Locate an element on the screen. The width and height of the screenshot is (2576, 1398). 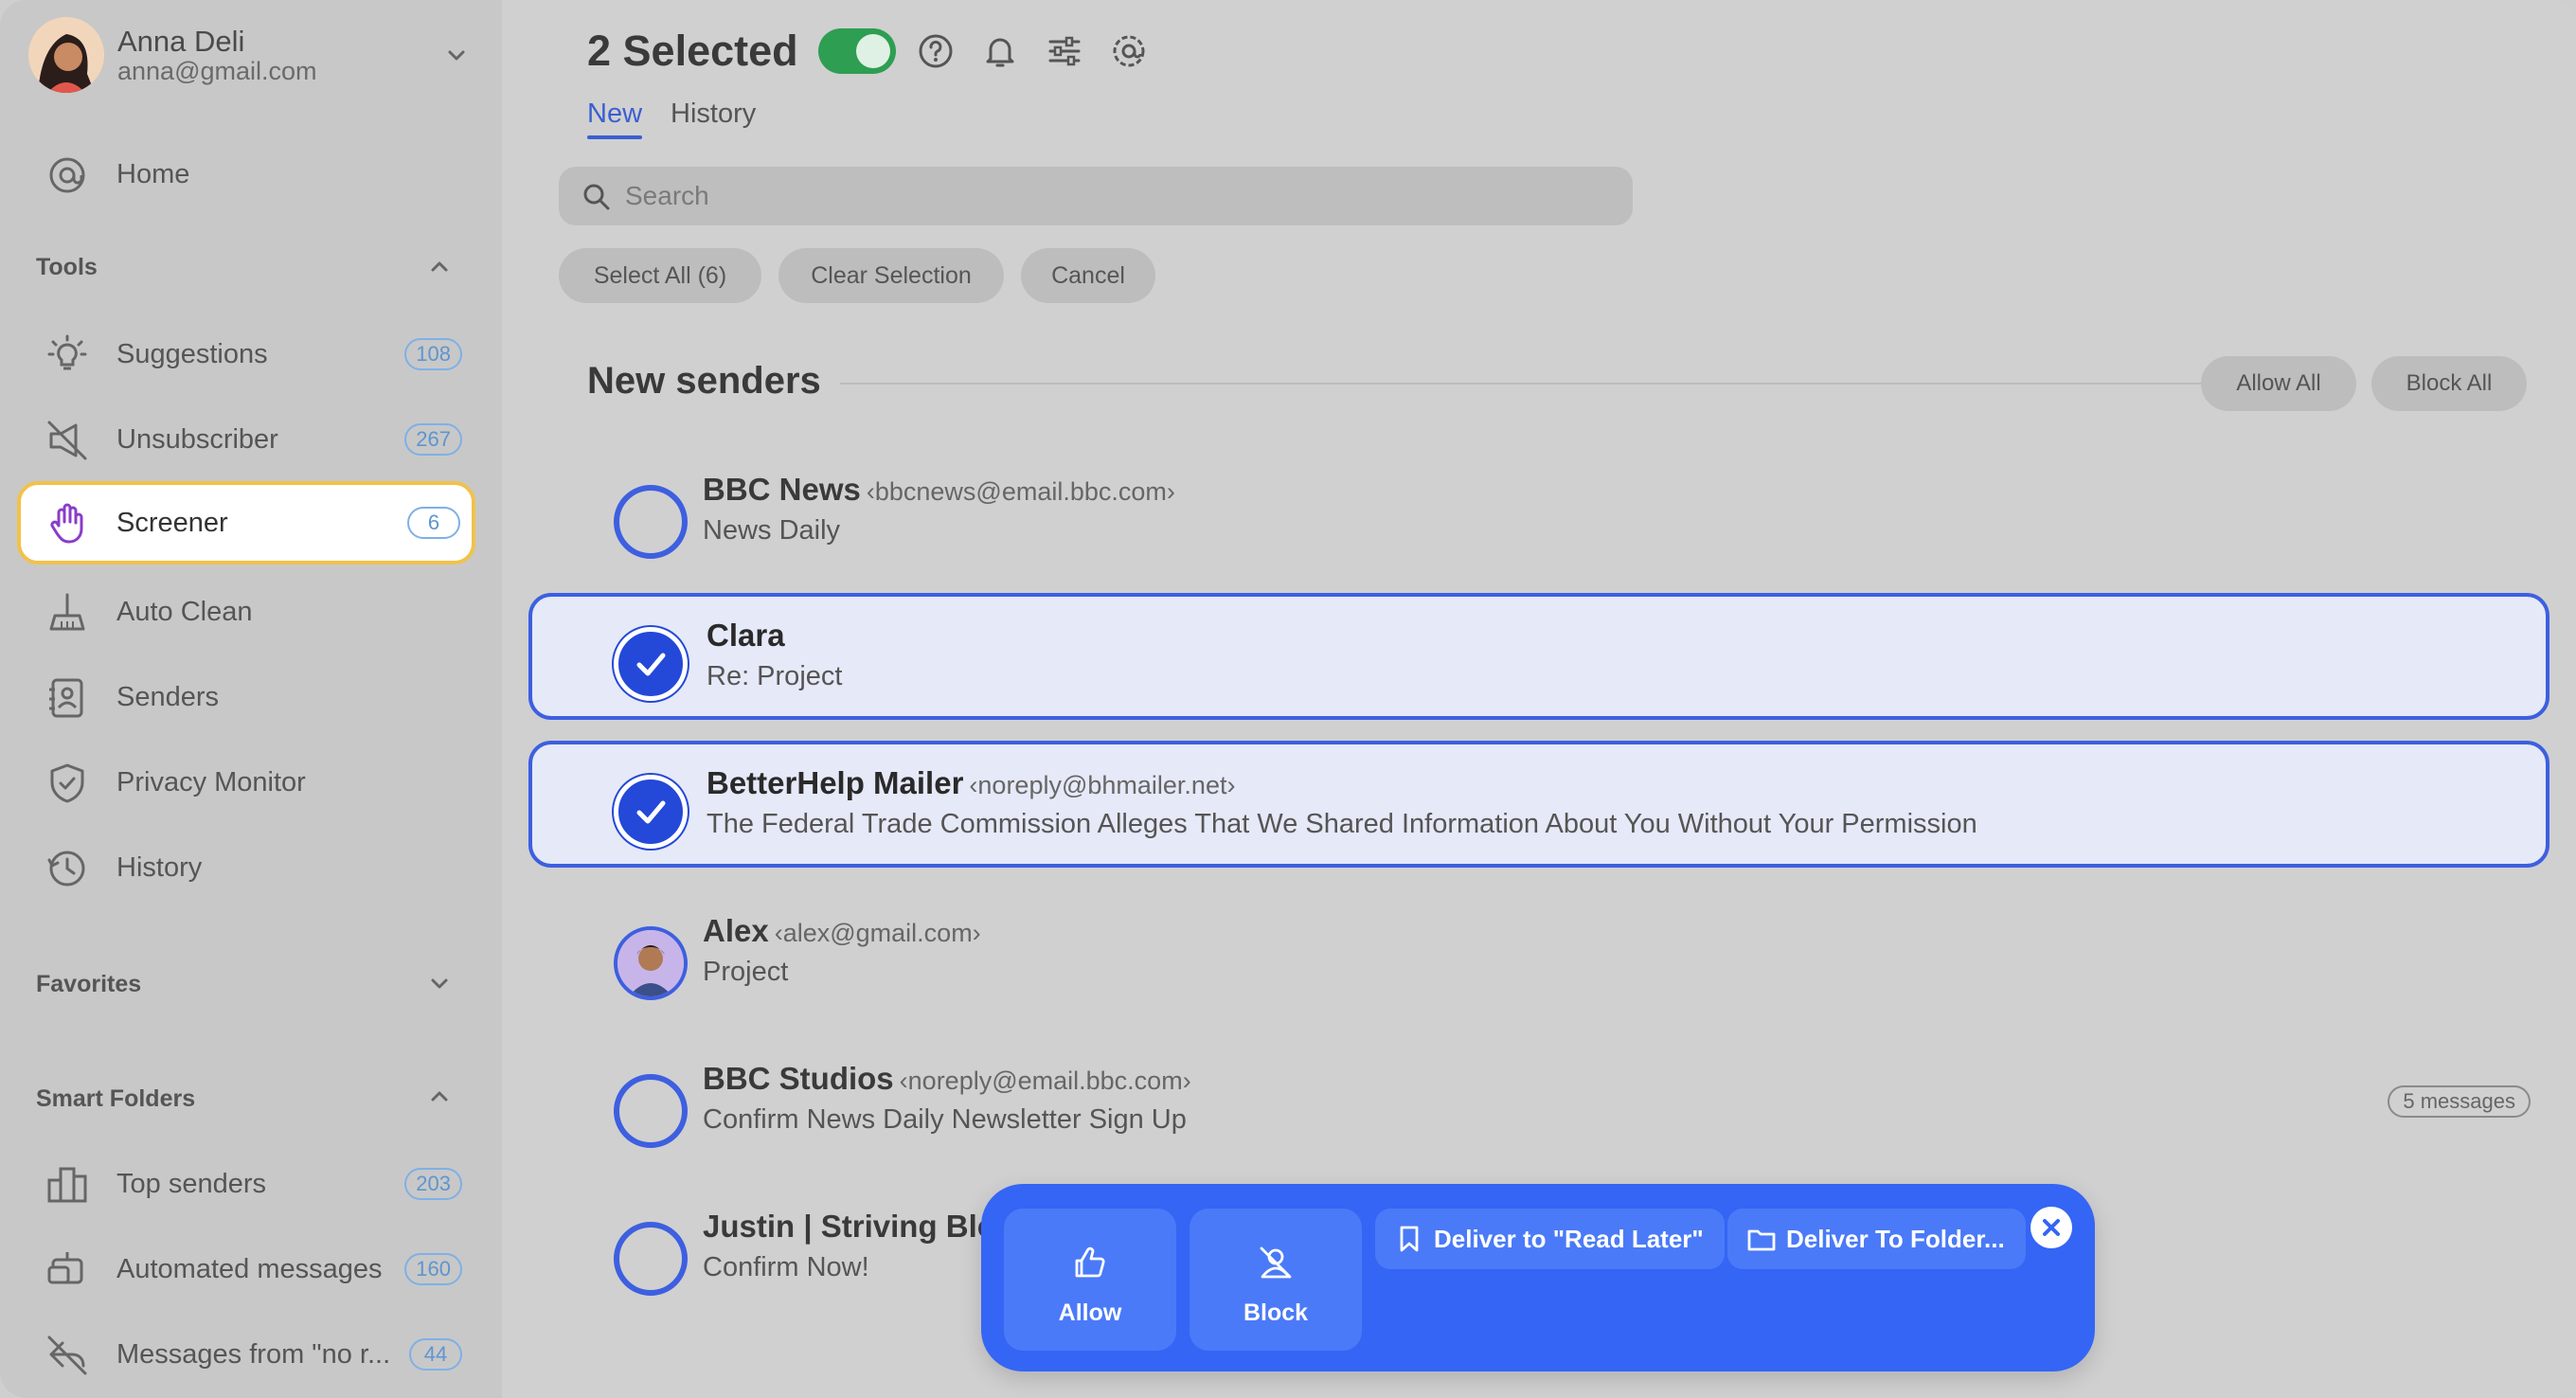
block-label: Block is located at coordinates (1276, 1312).